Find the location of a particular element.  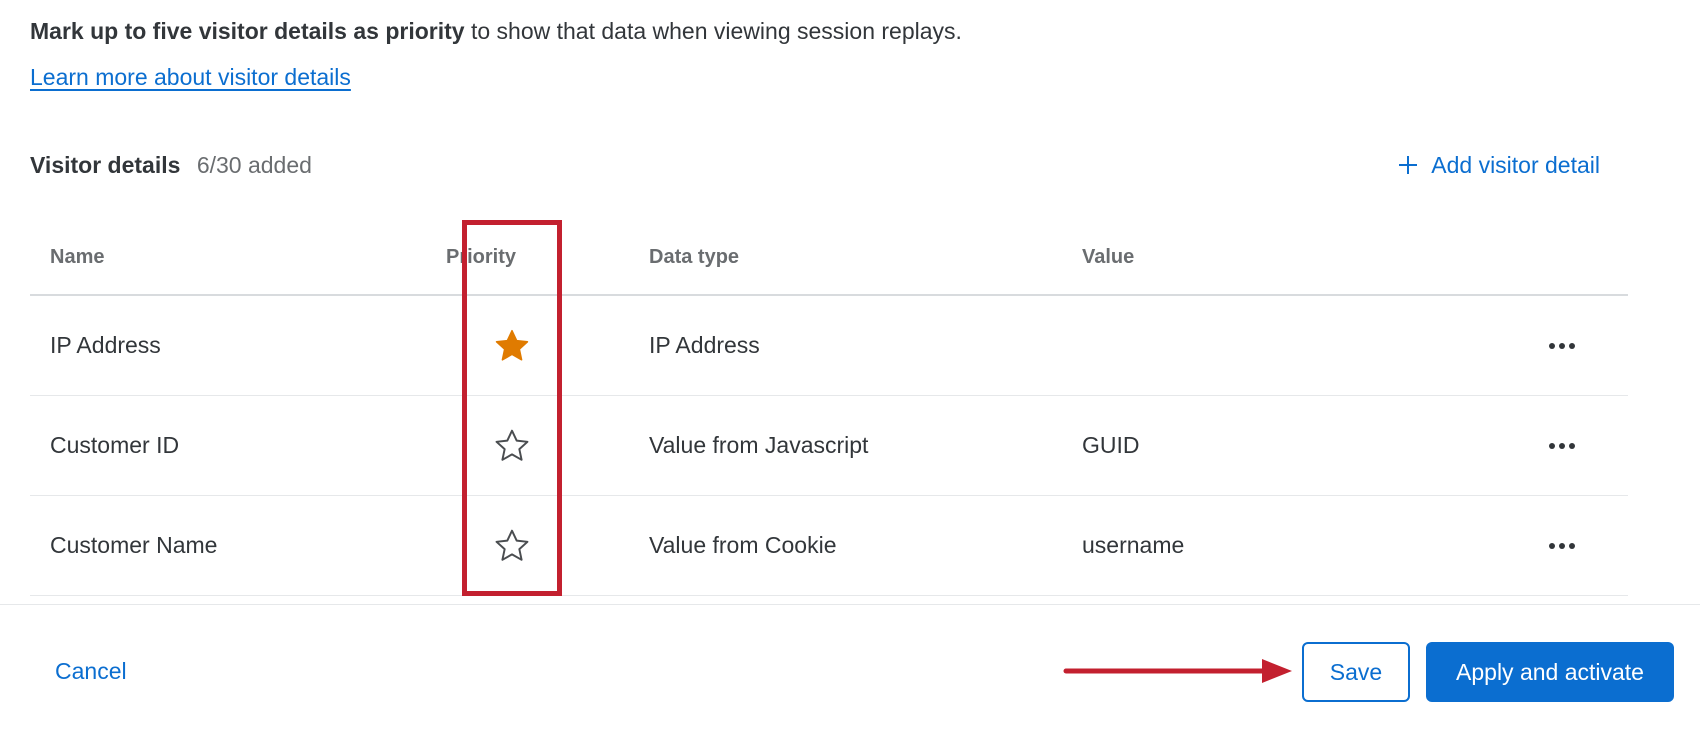

column-header-priority: Priority is located at coordinates (481, 257).